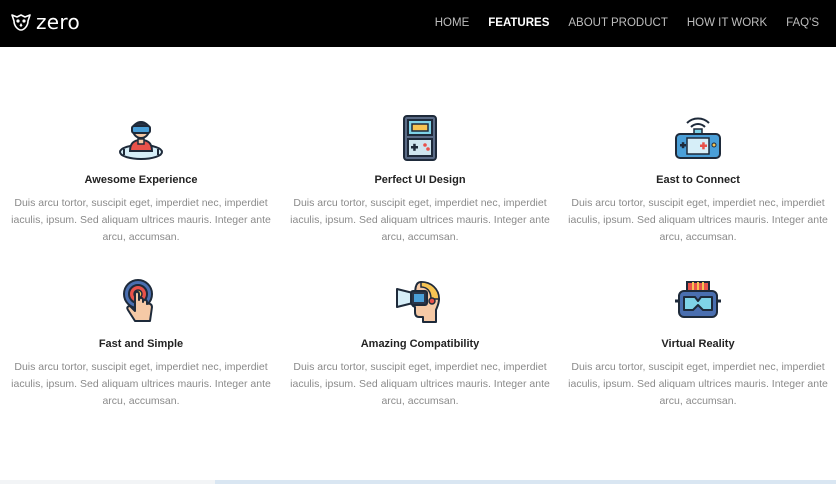 This screenshot has height=484, width=836. I want to click on vr-head-profile-icon, so click(418, 302).